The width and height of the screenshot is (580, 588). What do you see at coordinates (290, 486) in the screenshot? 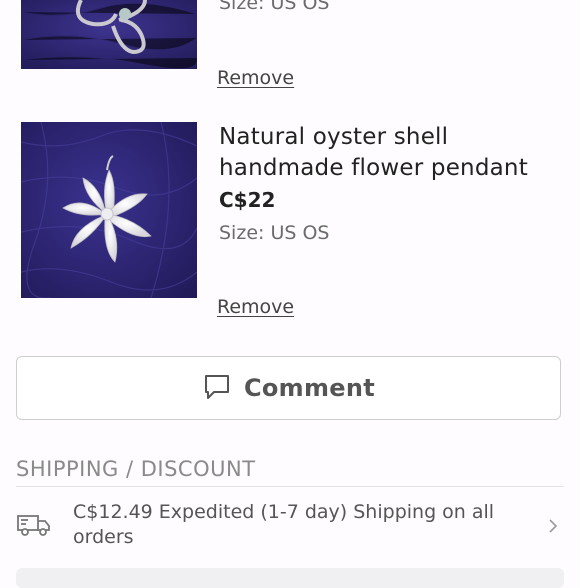
I see `divider` at bounding box center [290, 486].